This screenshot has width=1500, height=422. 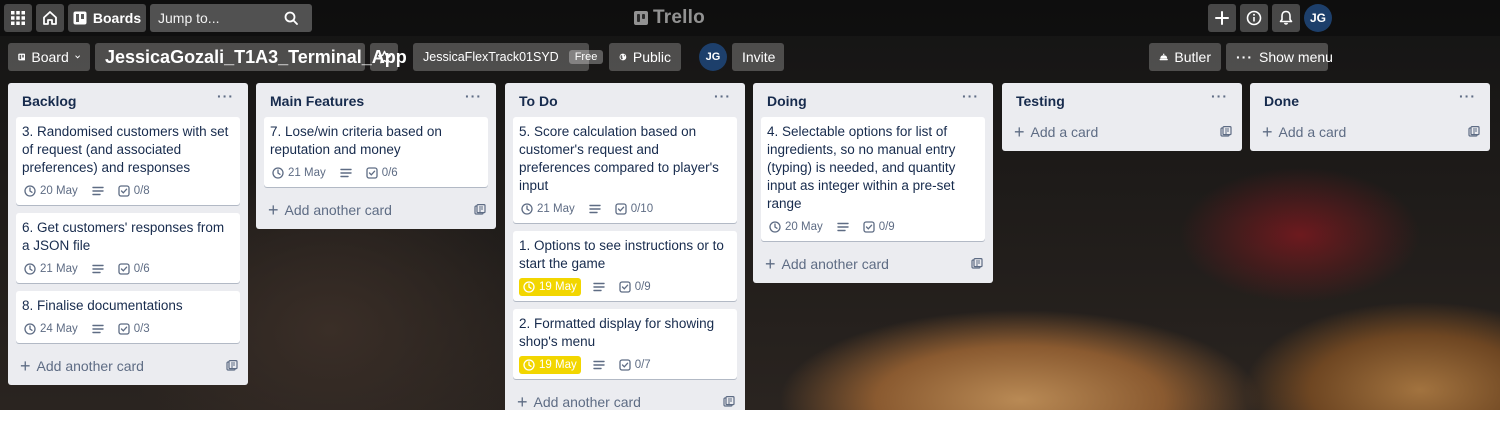 I want to click on info-button, so click(x=1254, y=18).